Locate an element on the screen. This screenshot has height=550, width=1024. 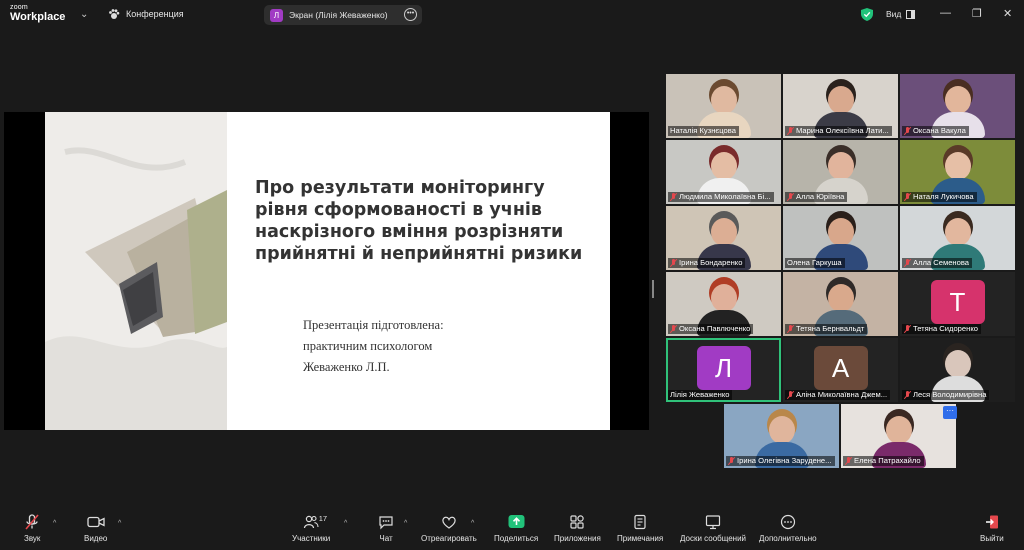
video-button: Видео is located at coordinates (95, 528).